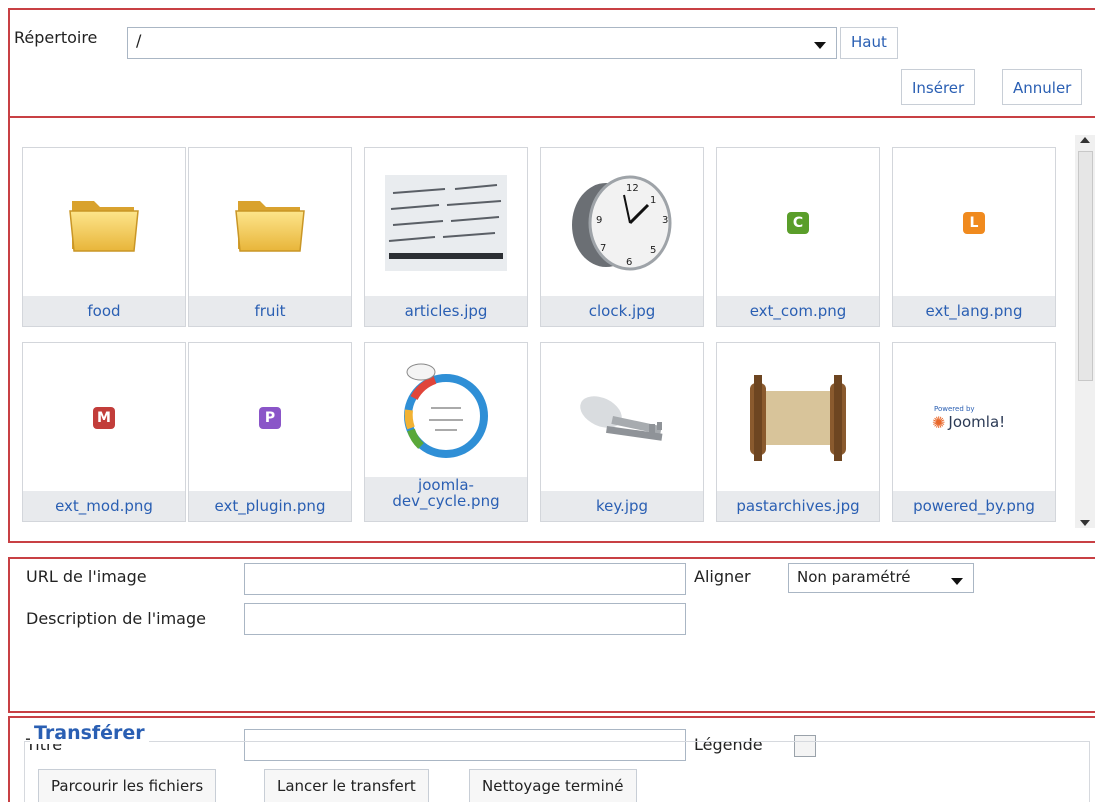  I want to click on gallery-item-clock: 12 1 3 5 6 7 9 clock.jpg, so click(622, 237).